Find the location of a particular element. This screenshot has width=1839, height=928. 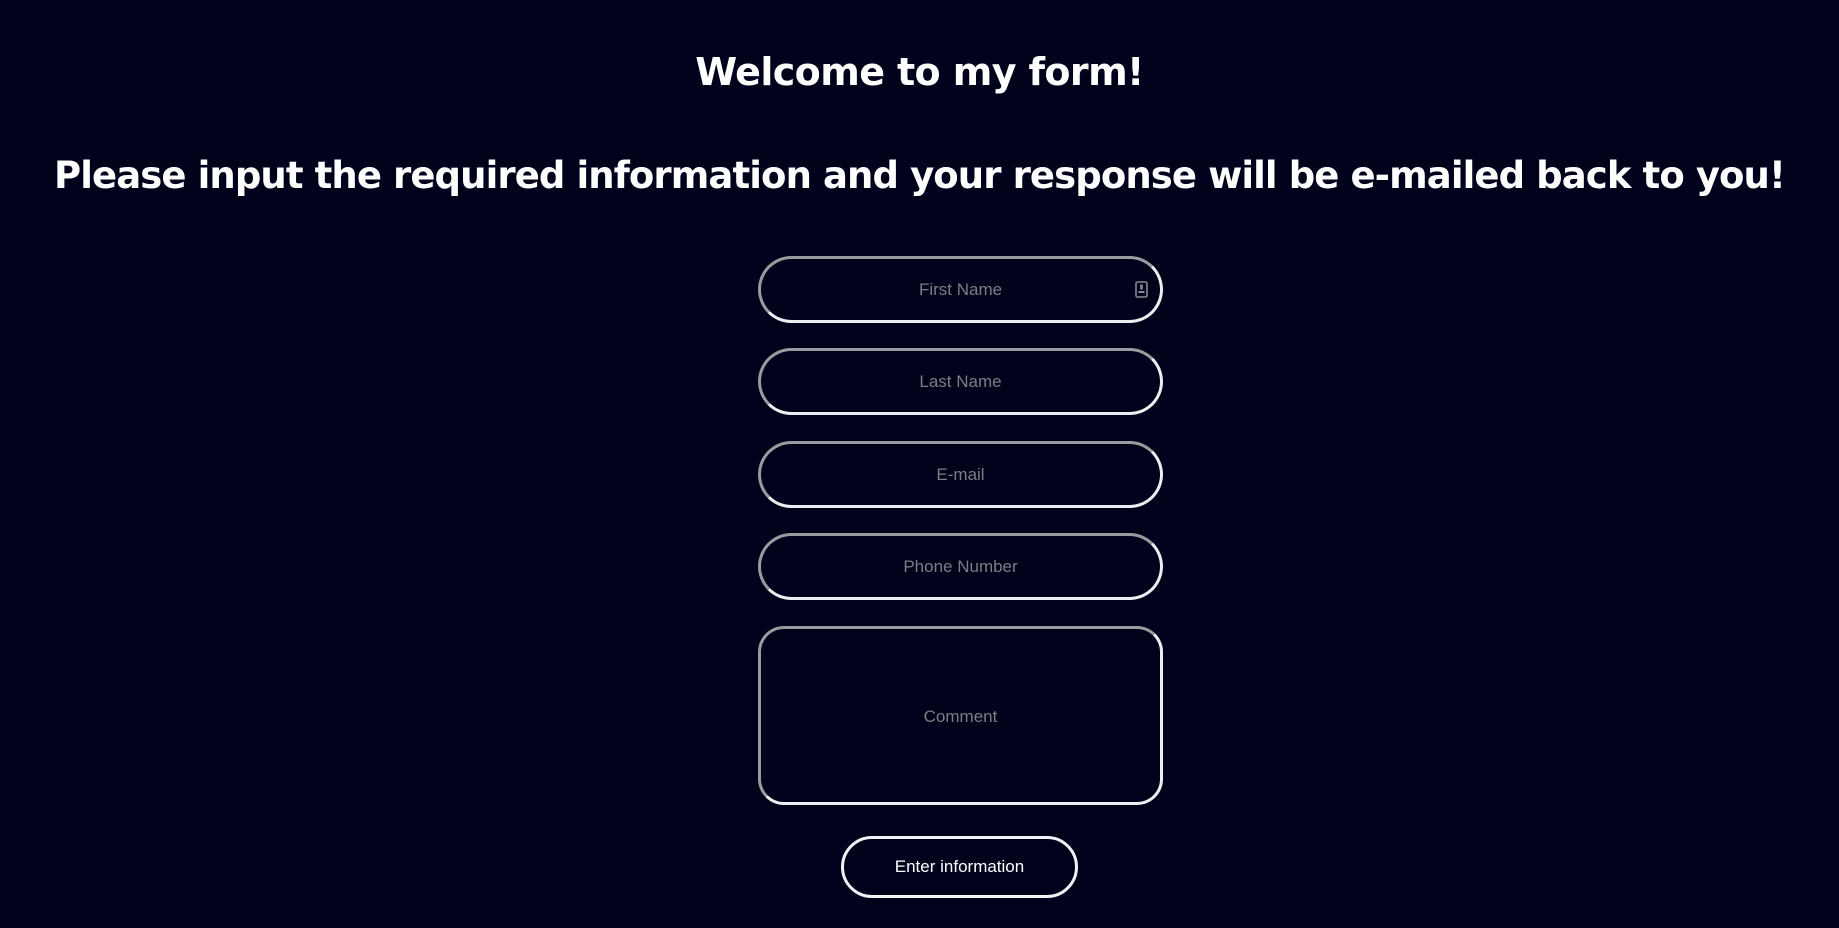

first-name-input is located at coordinates (960, 289).